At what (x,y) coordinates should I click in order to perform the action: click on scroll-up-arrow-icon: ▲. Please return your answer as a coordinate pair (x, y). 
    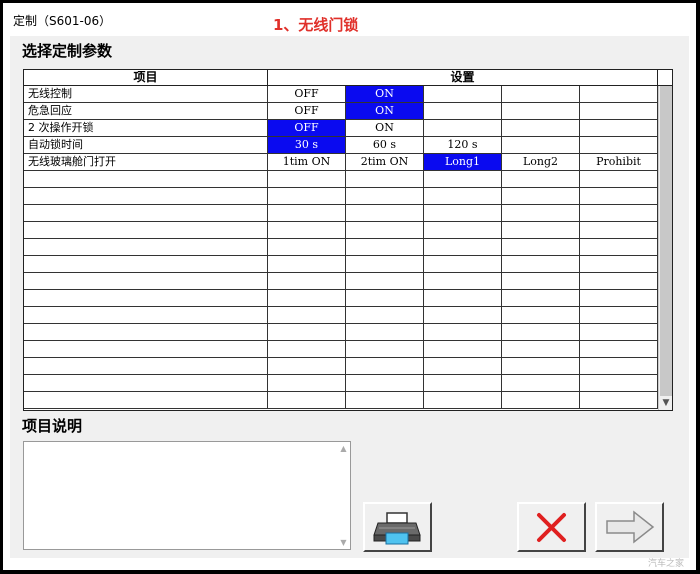
    Looking at the image, I should click on (343, 448).